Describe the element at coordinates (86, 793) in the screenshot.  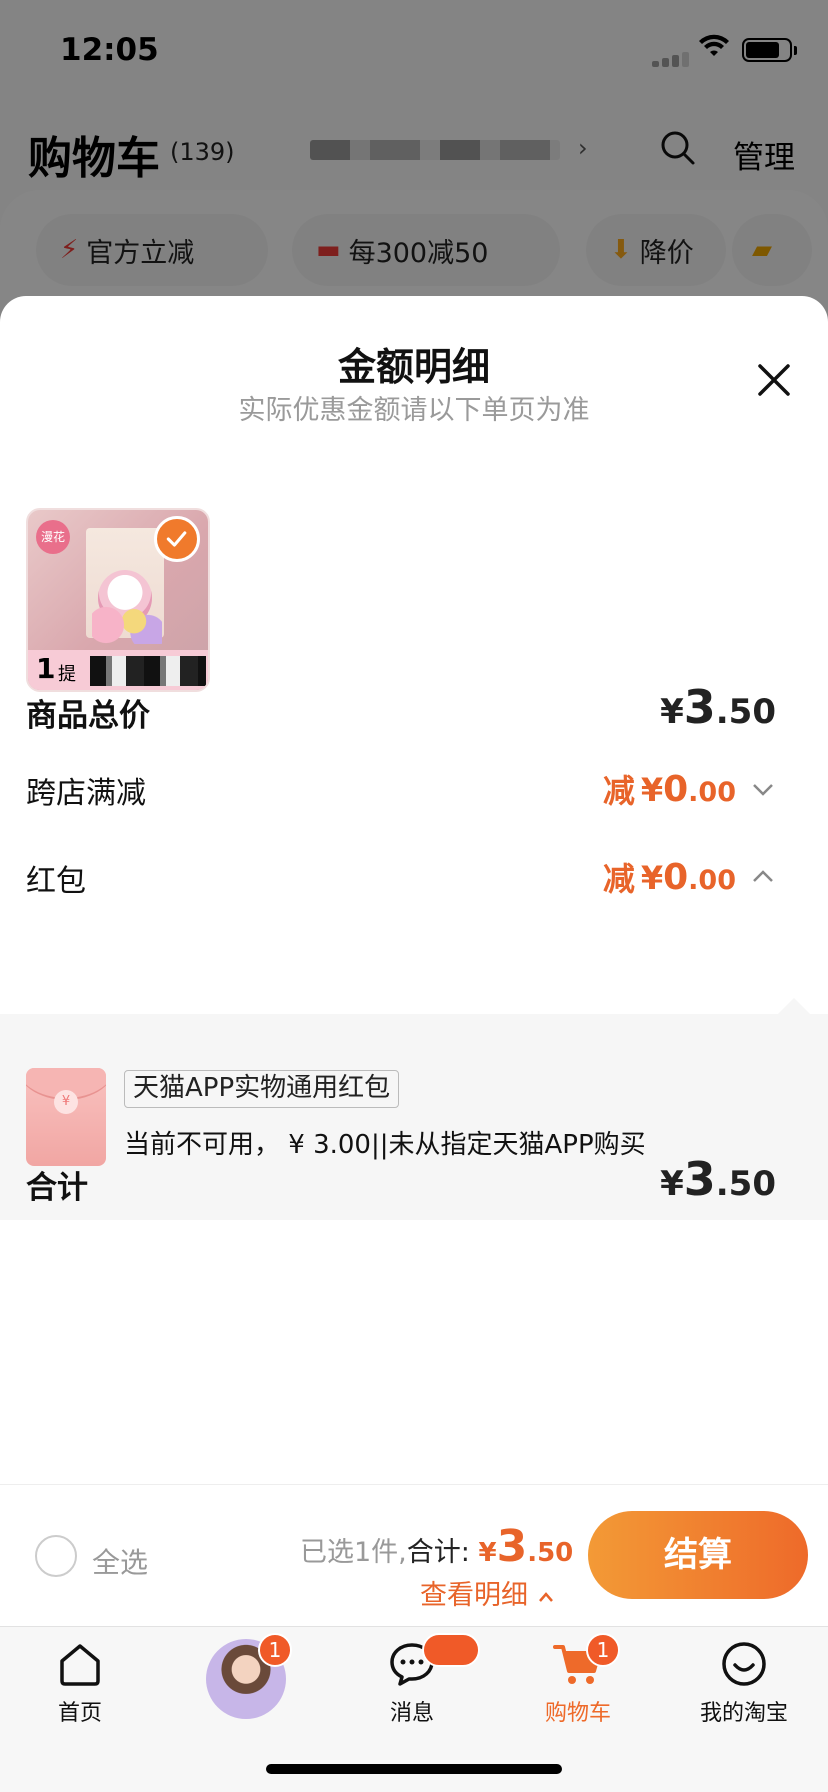
I see `cross-store-discount-label: 跨店满减` at that location.